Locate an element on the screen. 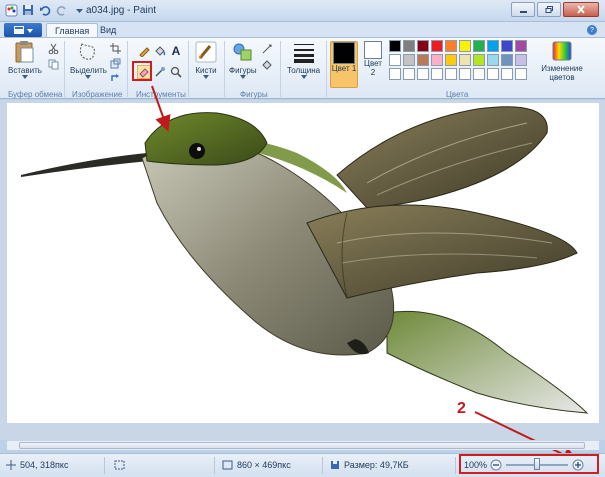  scrollbar-thumb is located at coordinates (302, 445).